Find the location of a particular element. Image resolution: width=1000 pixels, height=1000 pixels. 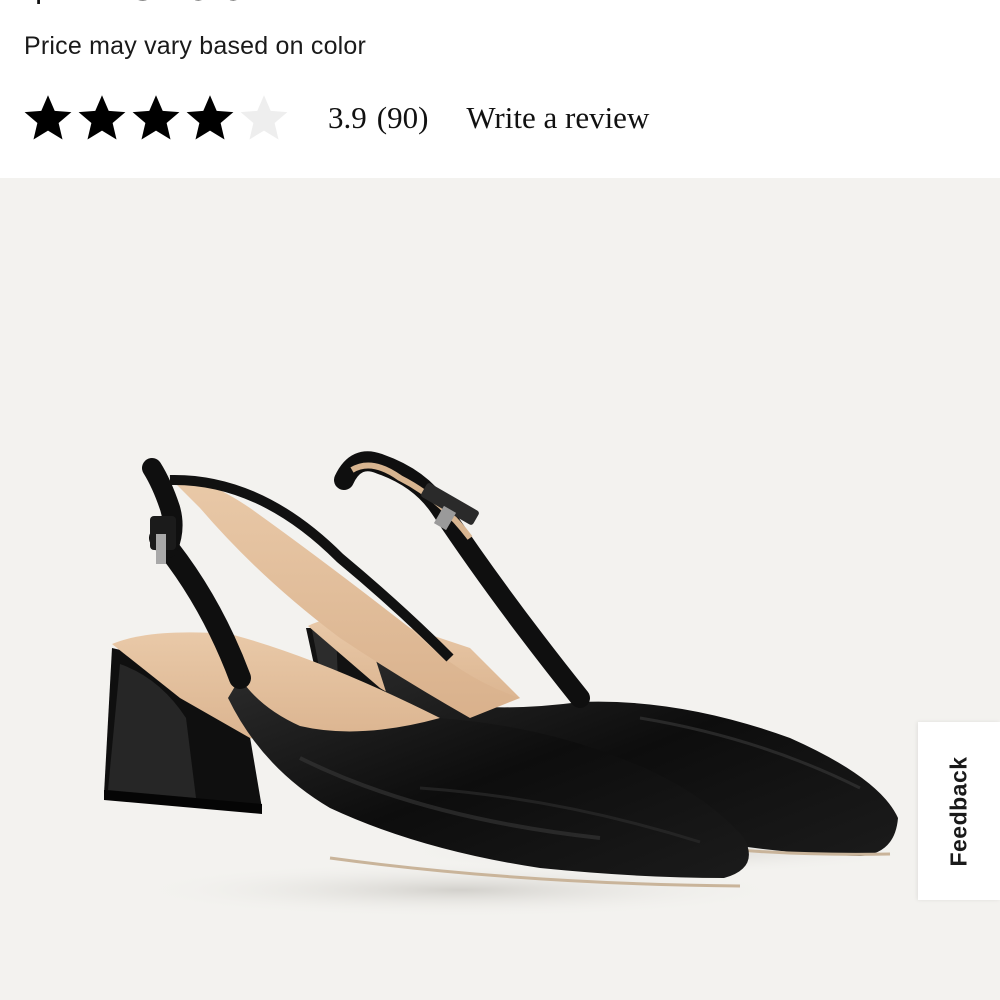

feedback-button: Feedback is located at coordinates (959, 811).